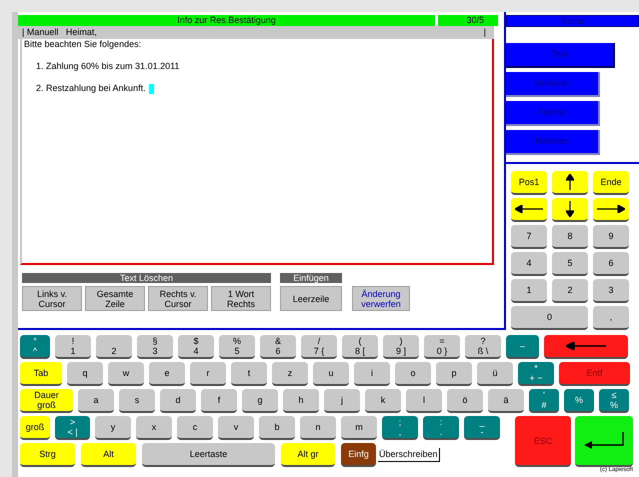  I want to click on keyboard-key: f, so click(219, 401).